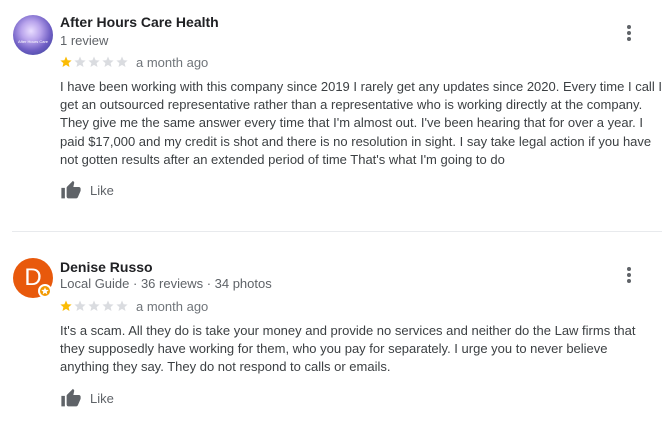 The image size is (665, 427). I want to click on reviewer-name: After Hours Care Health, so click(139, 22).